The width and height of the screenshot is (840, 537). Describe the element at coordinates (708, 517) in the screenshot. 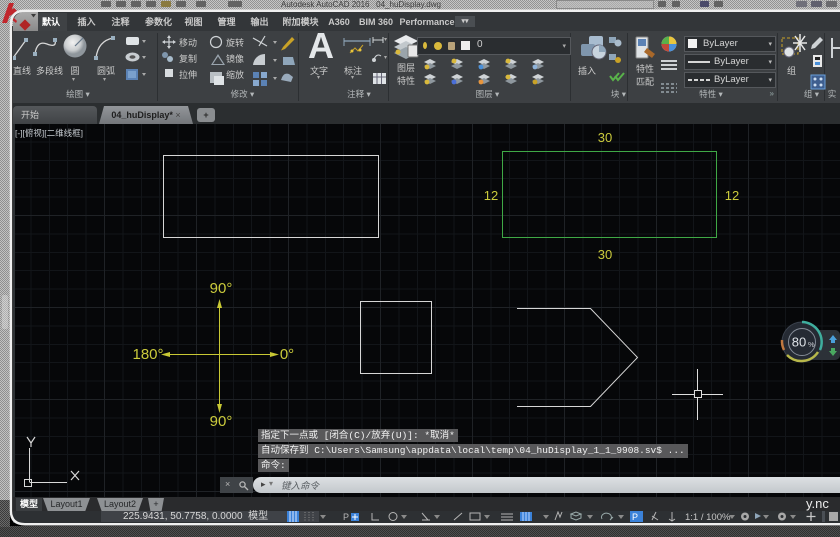

I see `svg-text: 1:1 / 100%` at that location.